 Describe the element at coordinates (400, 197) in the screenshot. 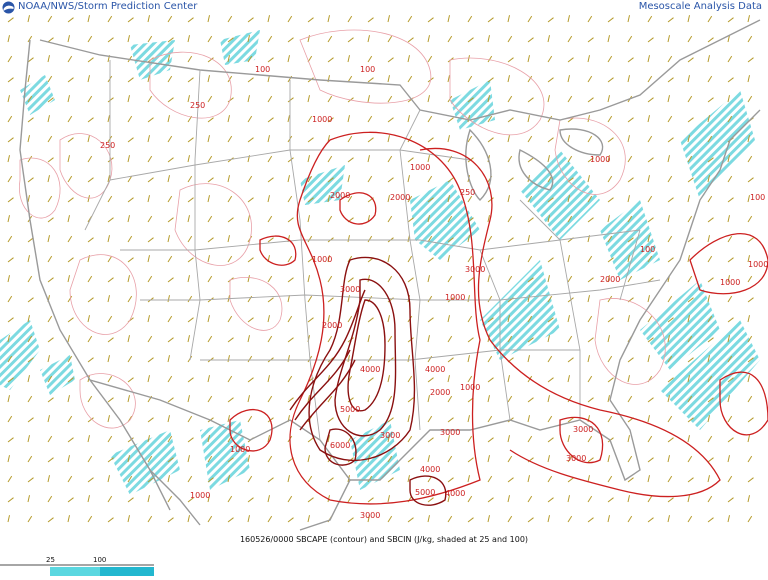

I see `contour-label: 2000` at that location.